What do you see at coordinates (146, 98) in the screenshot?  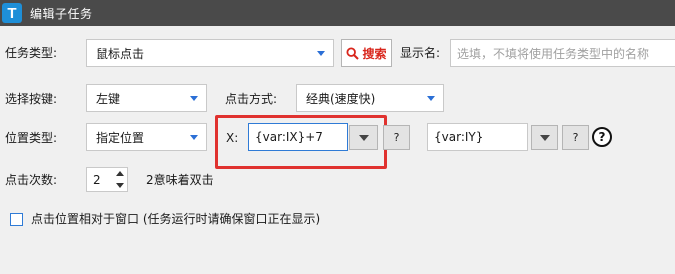 I see `button-select: 左键` at bounding box center [146, 98].